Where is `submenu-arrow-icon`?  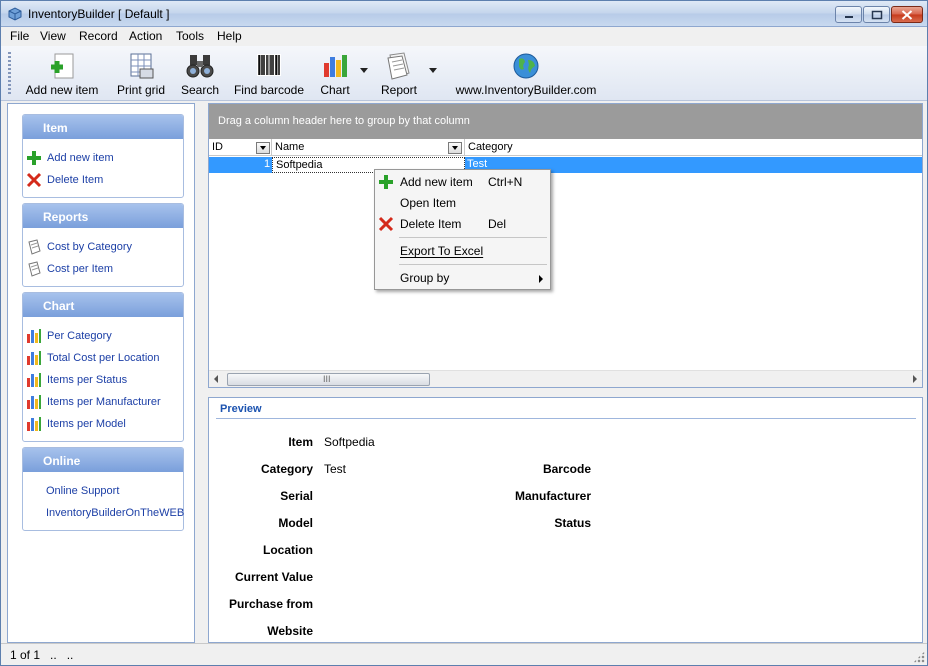 submenu-arrow-icon is located at coordinates (541, 279).